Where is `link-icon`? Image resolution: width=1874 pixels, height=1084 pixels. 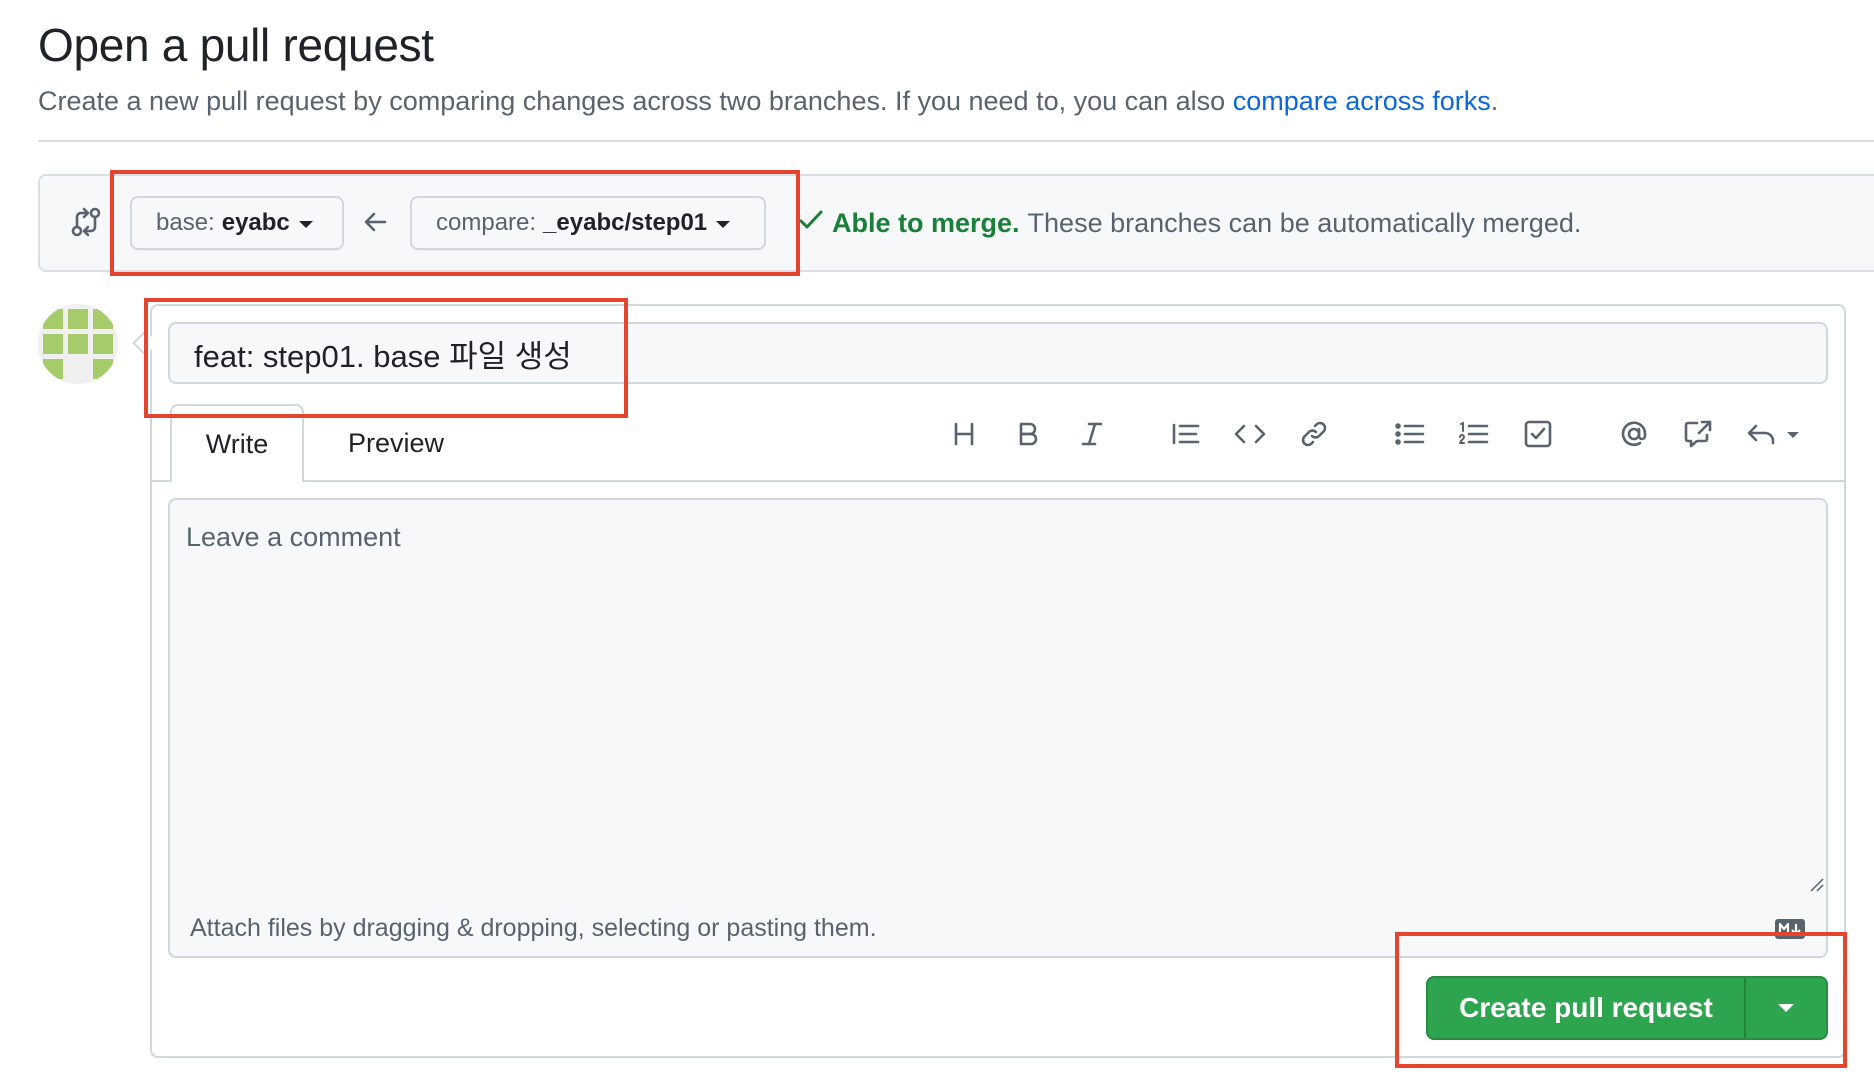
link-icon is located at coordinates (1314, 434).